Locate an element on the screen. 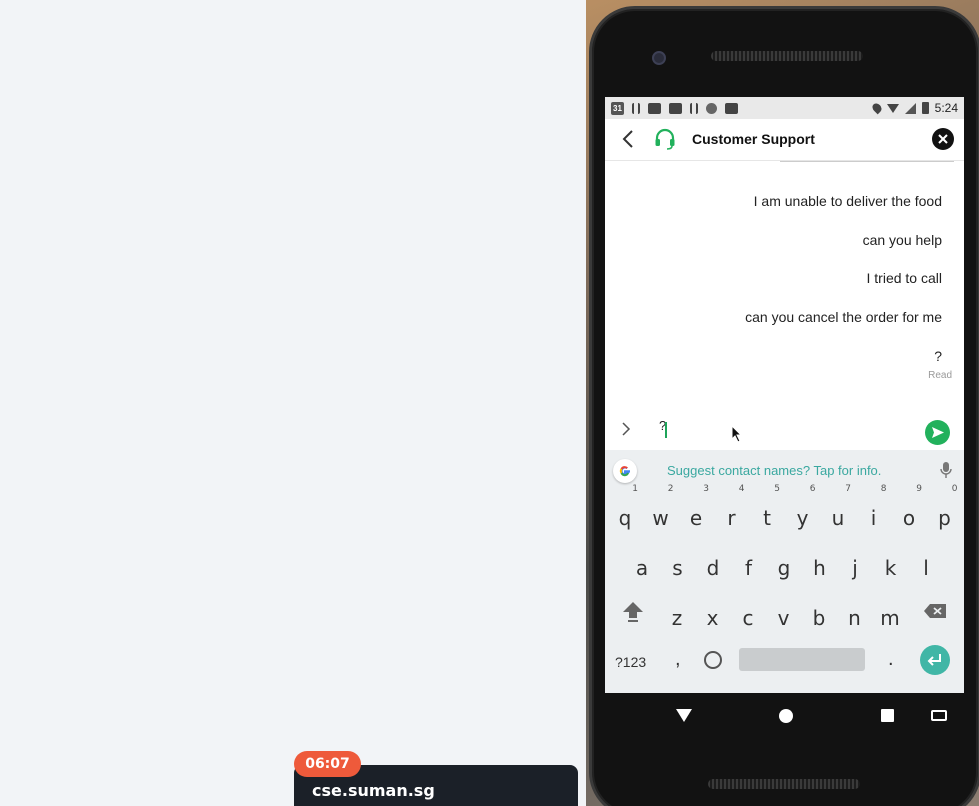  nav-keyboard-icon is located at coordinates (939, 715).